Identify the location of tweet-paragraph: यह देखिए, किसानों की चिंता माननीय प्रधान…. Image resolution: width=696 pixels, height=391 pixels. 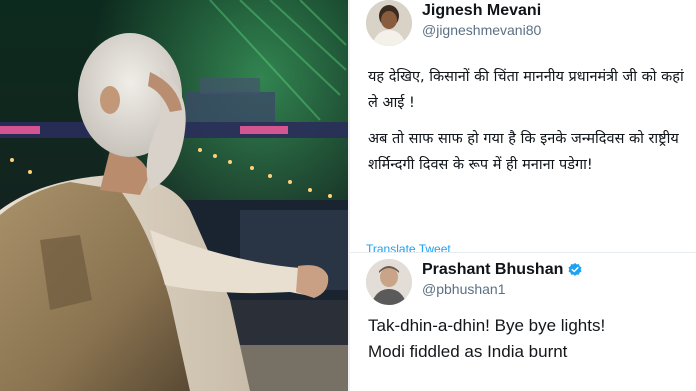
(526, 90).